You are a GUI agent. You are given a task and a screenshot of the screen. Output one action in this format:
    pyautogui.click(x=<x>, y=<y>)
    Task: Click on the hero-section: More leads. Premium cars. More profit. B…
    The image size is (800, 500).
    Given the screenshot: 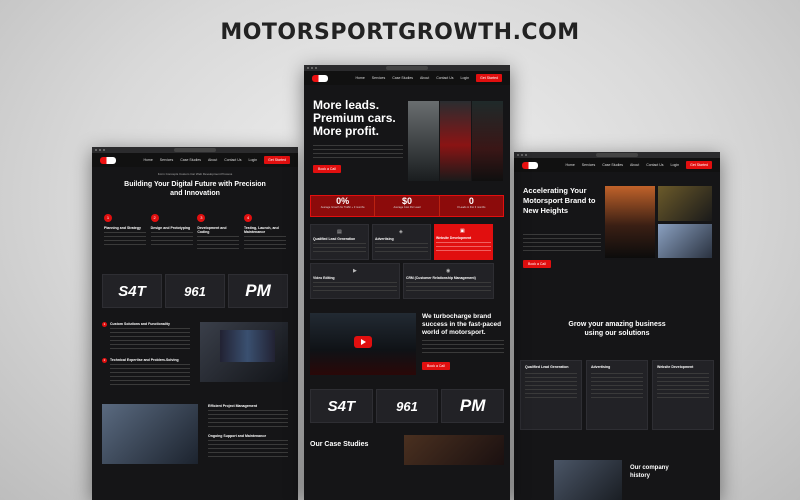 What is the action you would take?
    pyautogui.click(x=407, y=137)
    